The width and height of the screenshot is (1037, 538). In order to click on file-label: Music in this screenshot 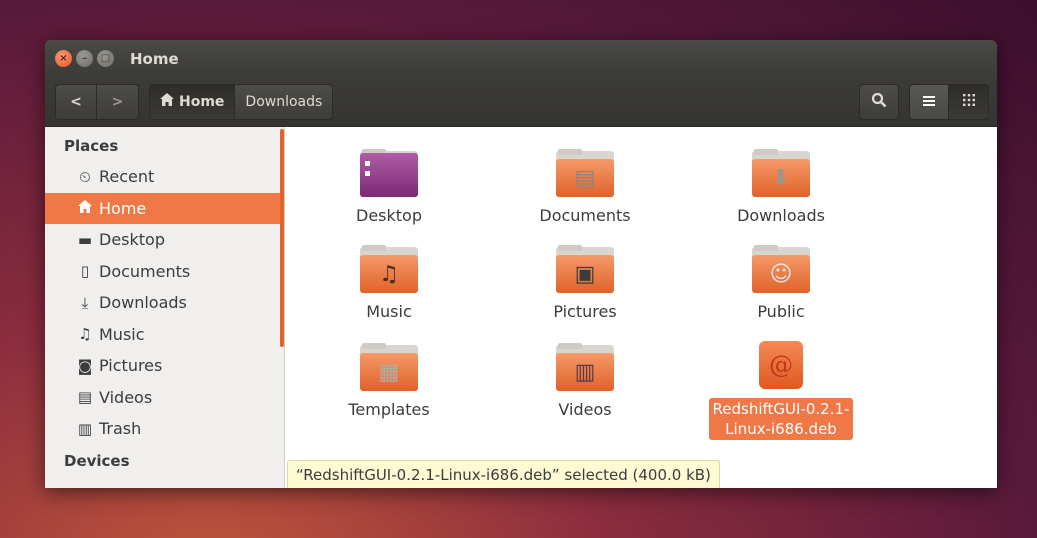, I will do `click(389, 311)`.